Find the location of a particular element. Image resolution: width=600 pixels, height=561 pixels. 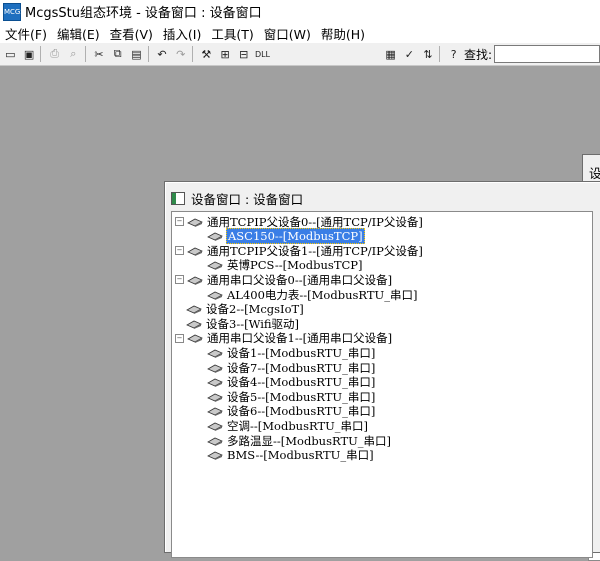

save-icon: ▣ is located at coordinates (29, 54).